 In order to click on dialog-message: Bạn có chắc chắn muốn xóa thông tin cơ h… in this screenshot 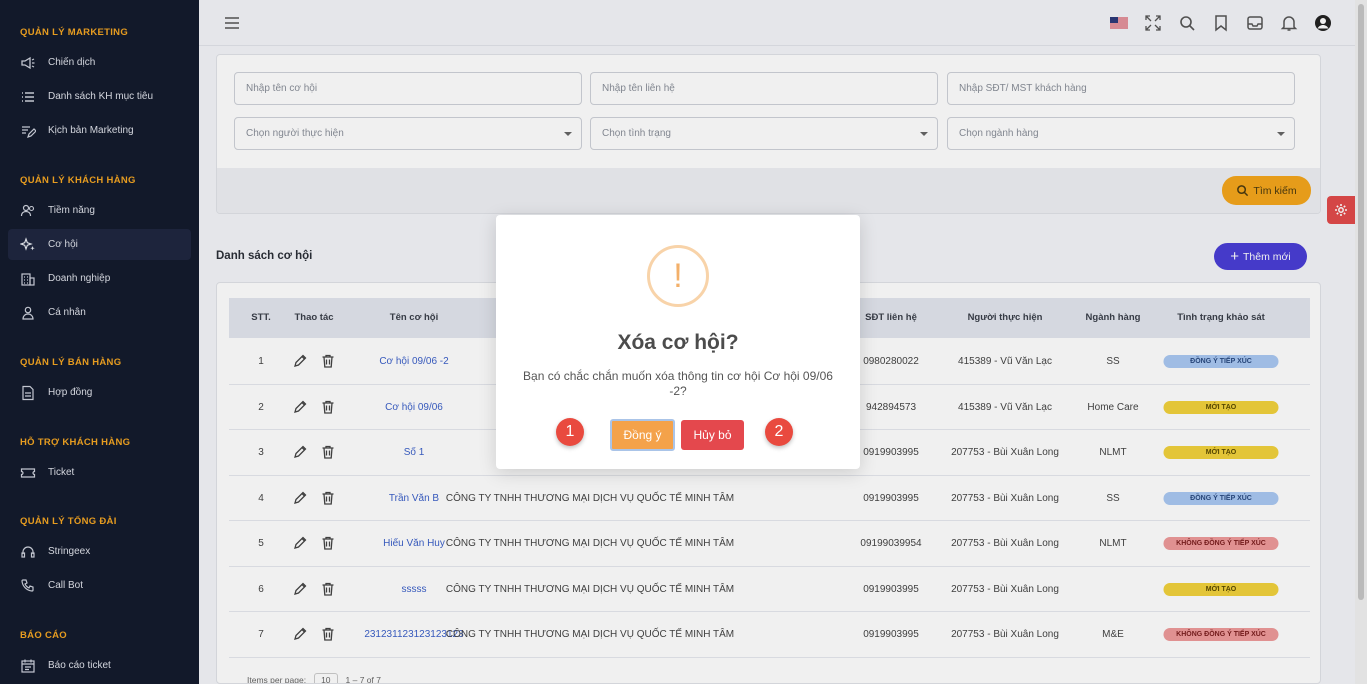, I will do `click(678, 383)`.